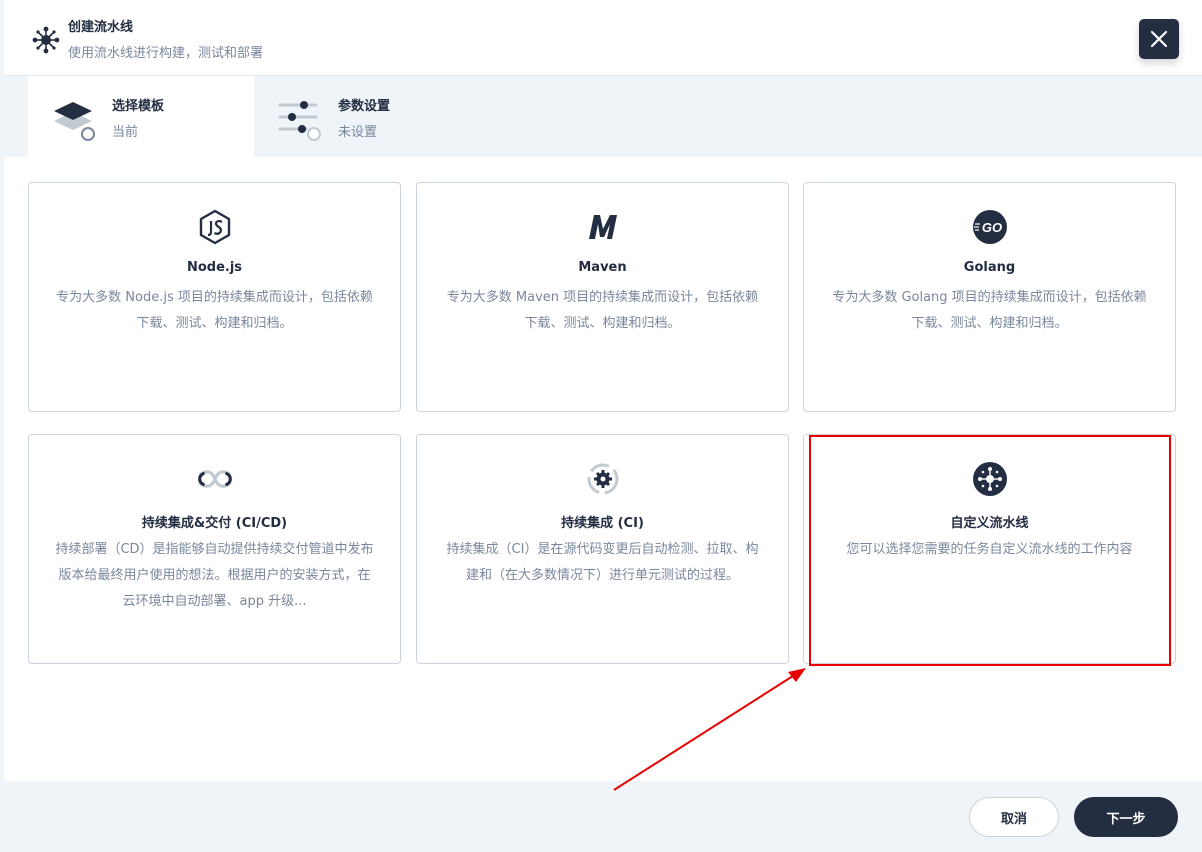  Describe the element at coordinates (358, 132) in the screenshot. I see `step-status: 未设置` at that location.